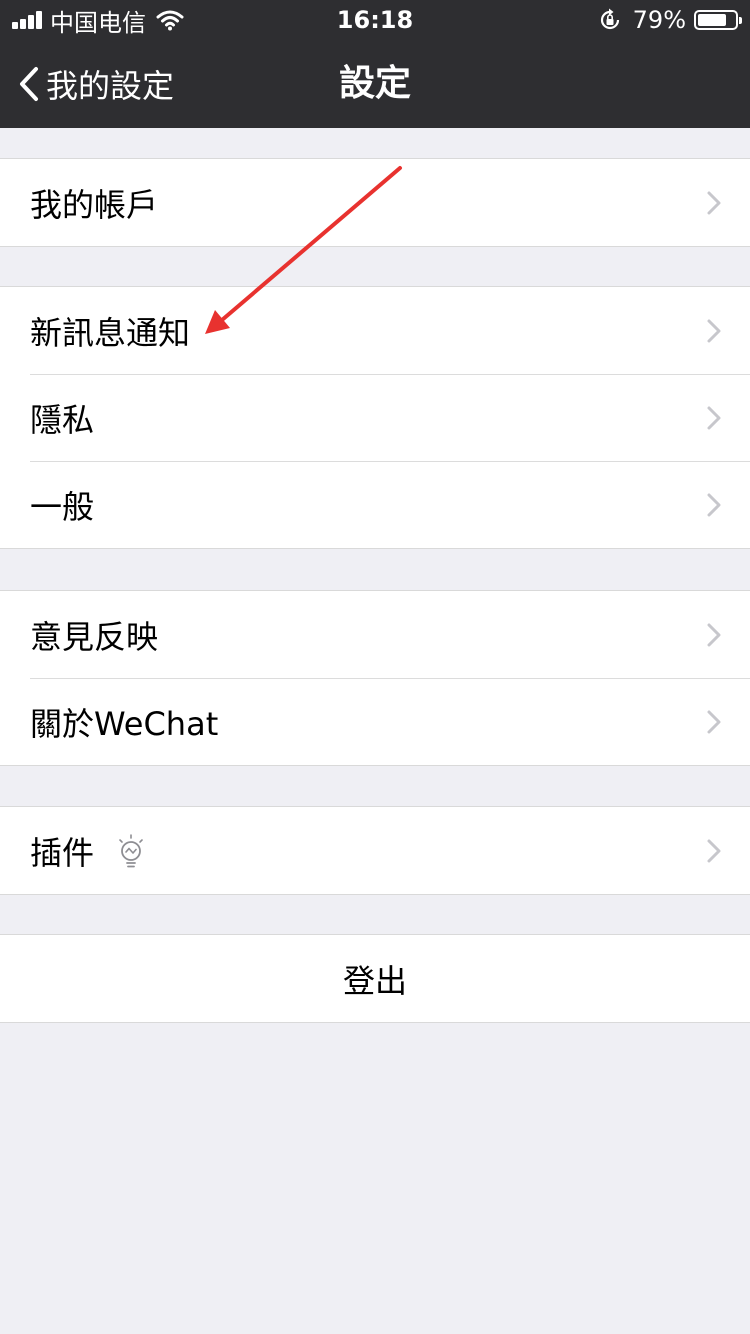 Image resolution: width=750 pixels, height=1334 pixels. I want to click on settings-section-plugins: 插件, so click(375, 850).